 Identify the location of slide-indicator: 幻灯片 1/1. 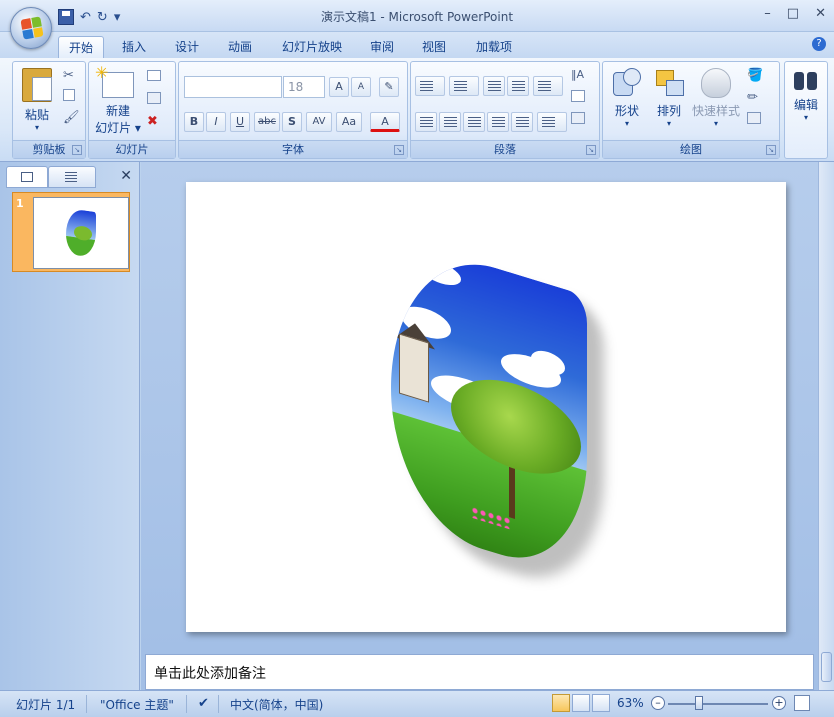
(46, 705).